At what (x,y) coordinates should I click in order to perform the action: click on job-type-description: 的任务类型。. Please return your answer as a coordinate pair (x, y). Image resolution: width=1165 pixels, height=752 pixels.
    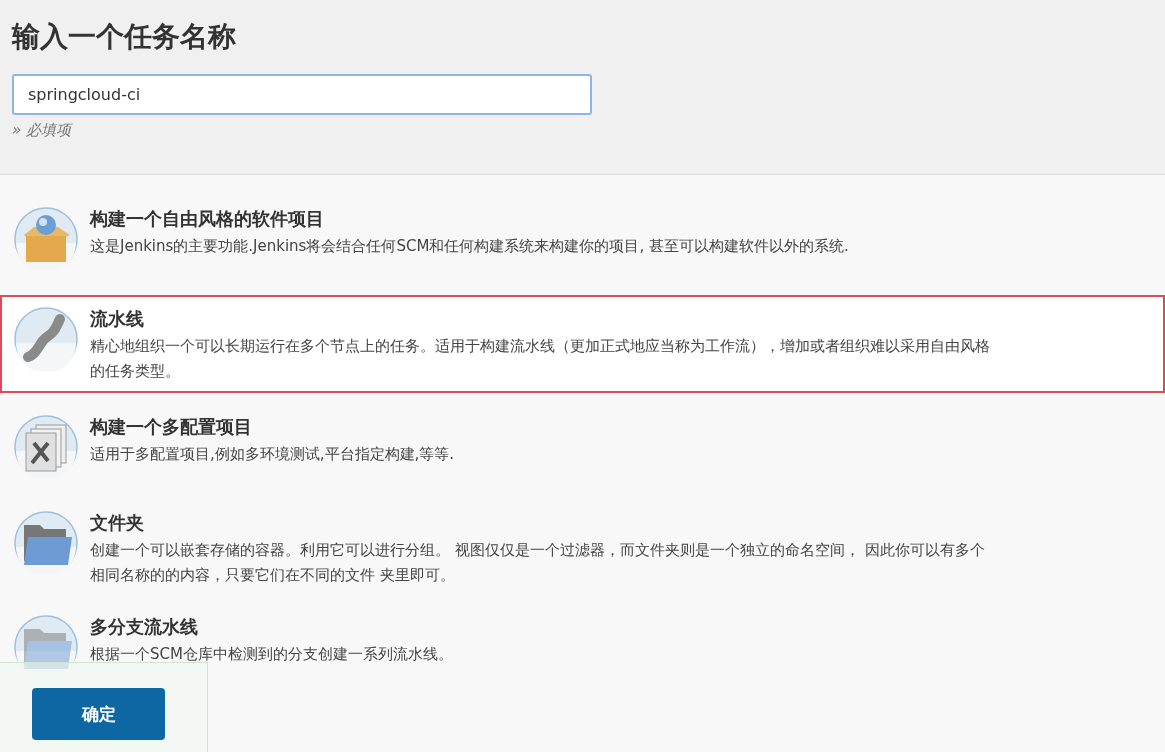
    Looking at the image, I should click on (135, 371).